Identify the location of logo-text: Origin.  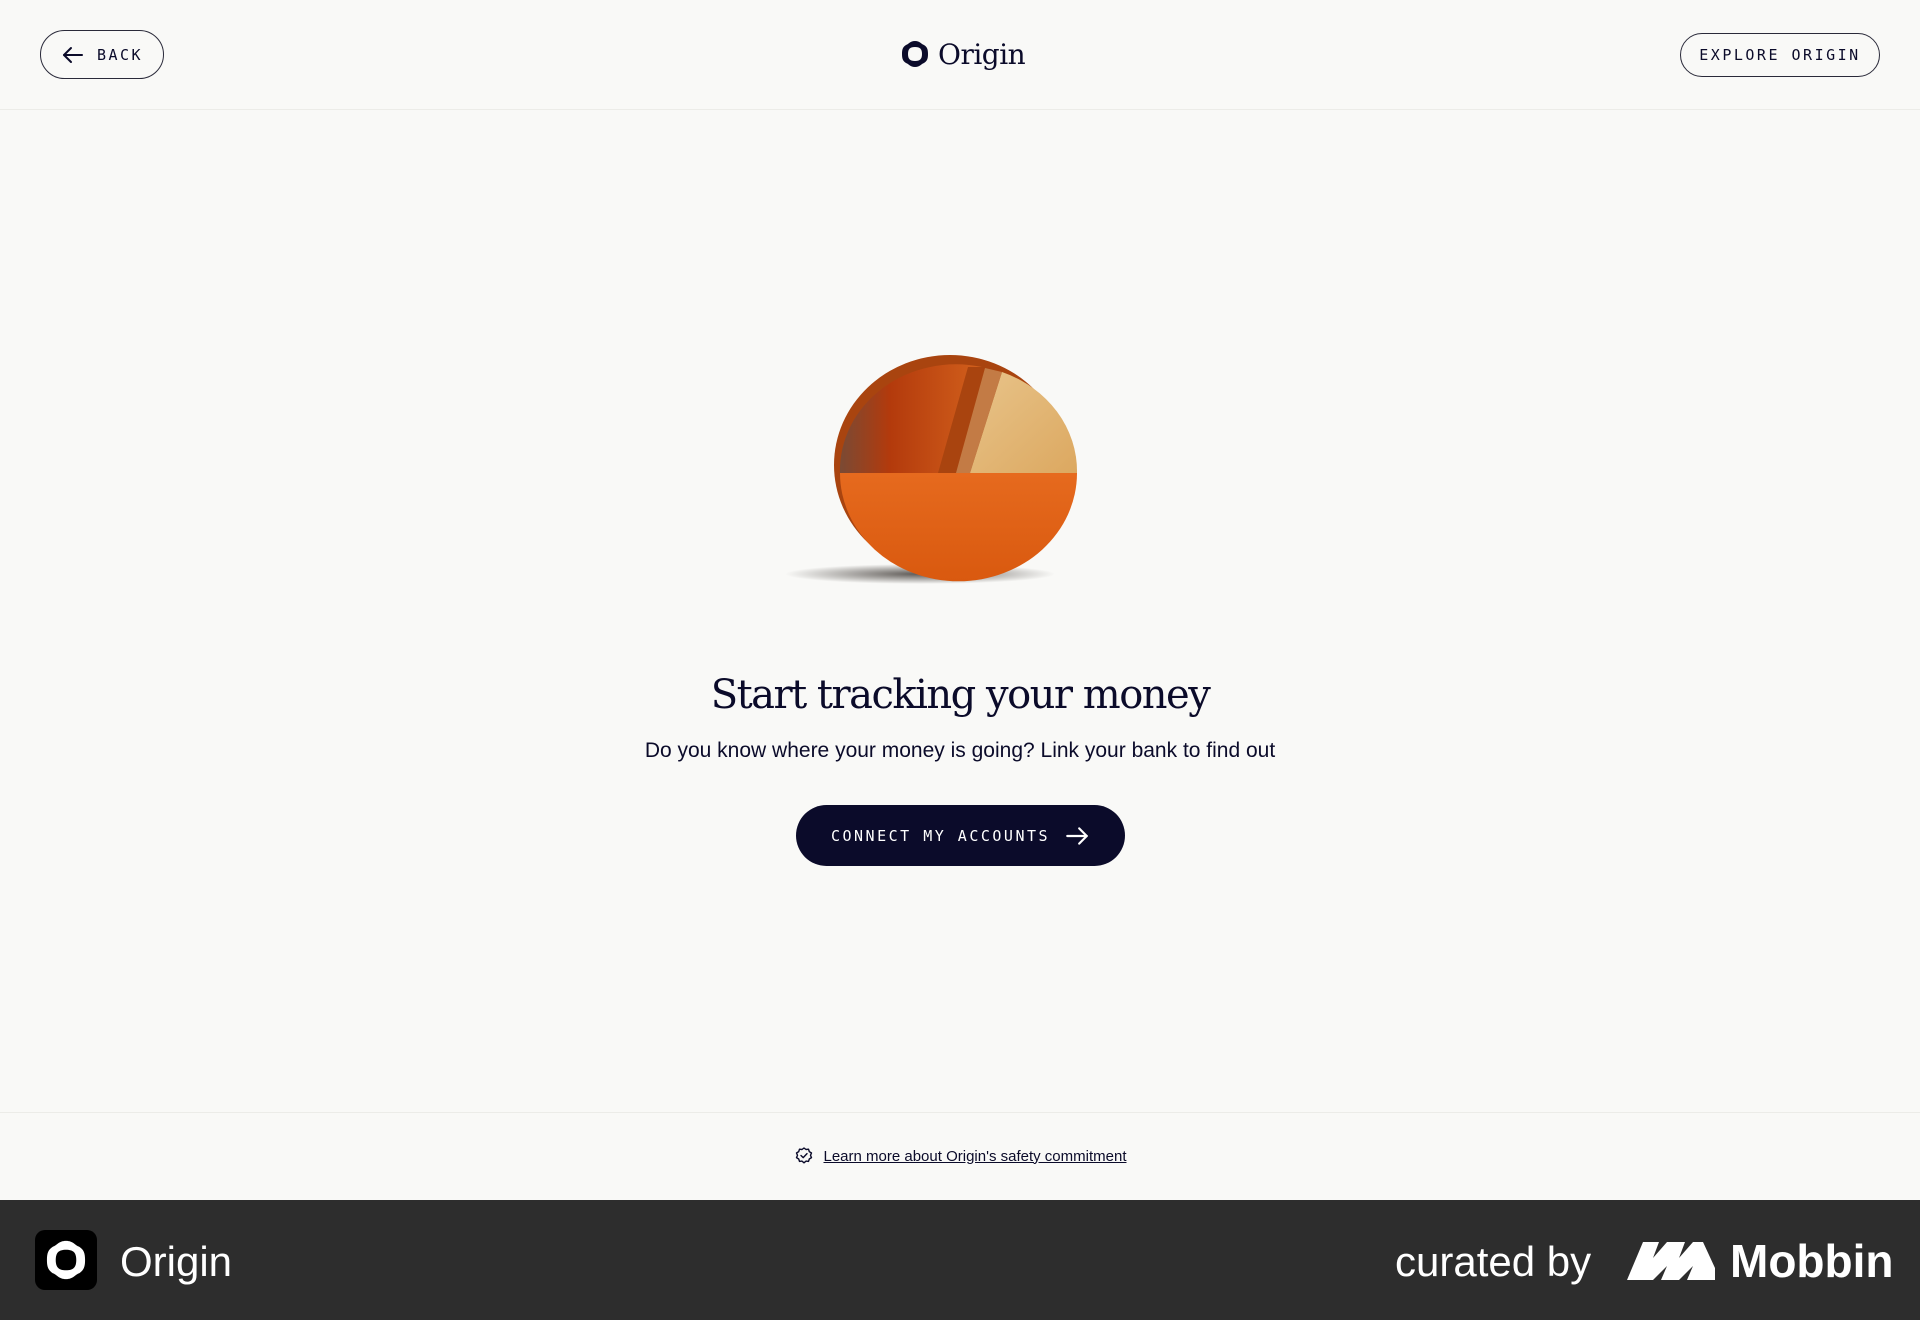
(982, 54).